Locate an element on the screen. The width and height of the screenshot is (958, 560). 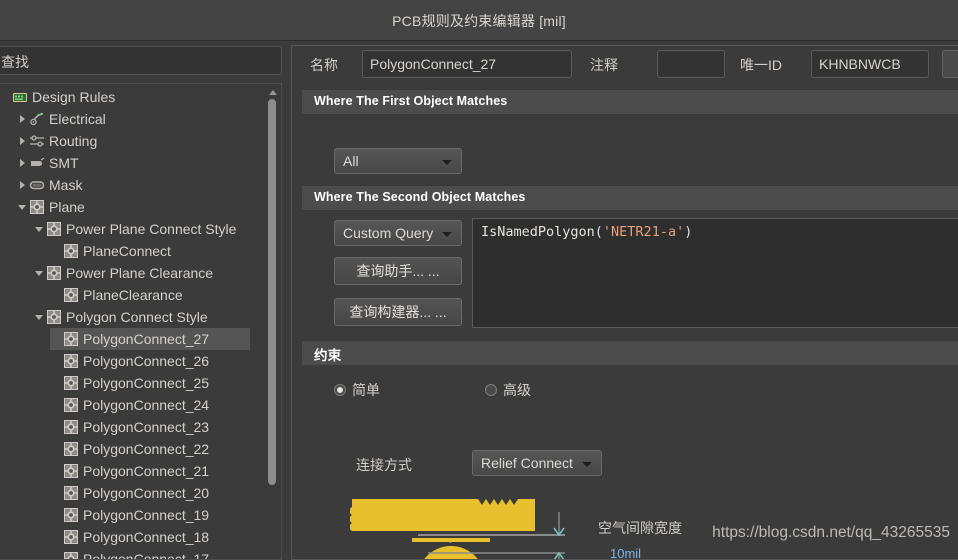
tree-item-mask: Mask is located at coordinates (130, 185).